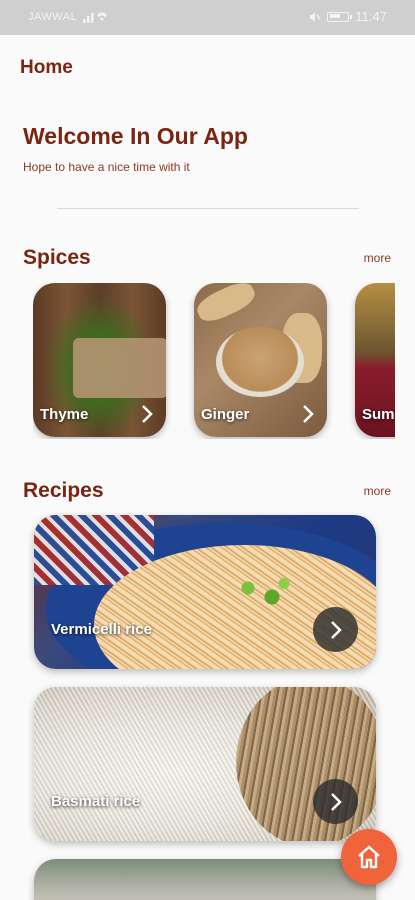 The height and width of the screenshot is (900, 415). What do you see at coordinates (340, 16) in the screenshot?
I see `battery-icon` at bounding box center [340, 16].